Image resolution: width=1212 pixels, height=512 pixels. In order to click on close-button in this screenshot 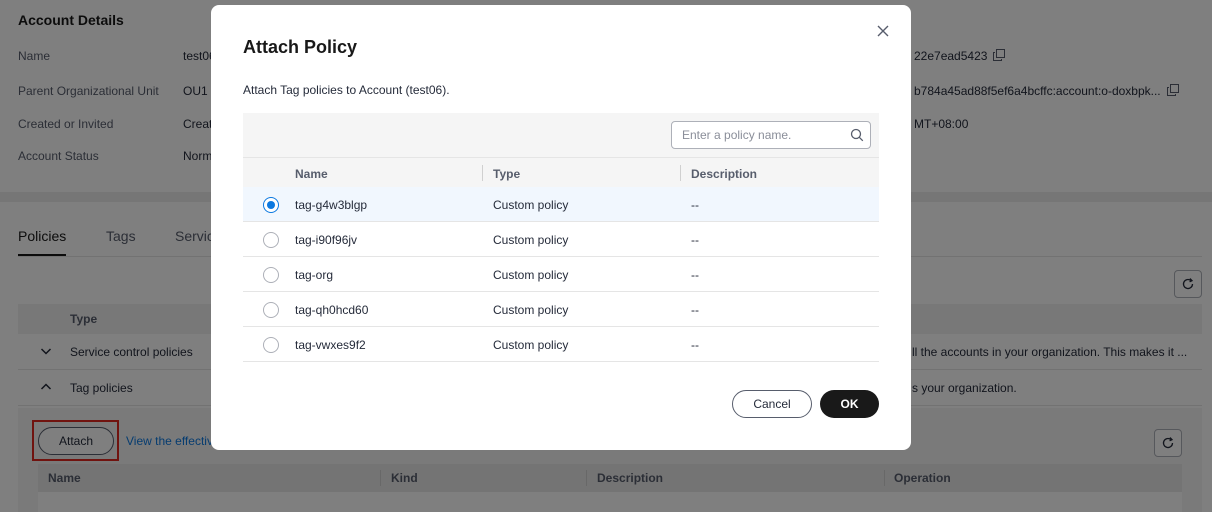, I will do `click(883, 31)`.